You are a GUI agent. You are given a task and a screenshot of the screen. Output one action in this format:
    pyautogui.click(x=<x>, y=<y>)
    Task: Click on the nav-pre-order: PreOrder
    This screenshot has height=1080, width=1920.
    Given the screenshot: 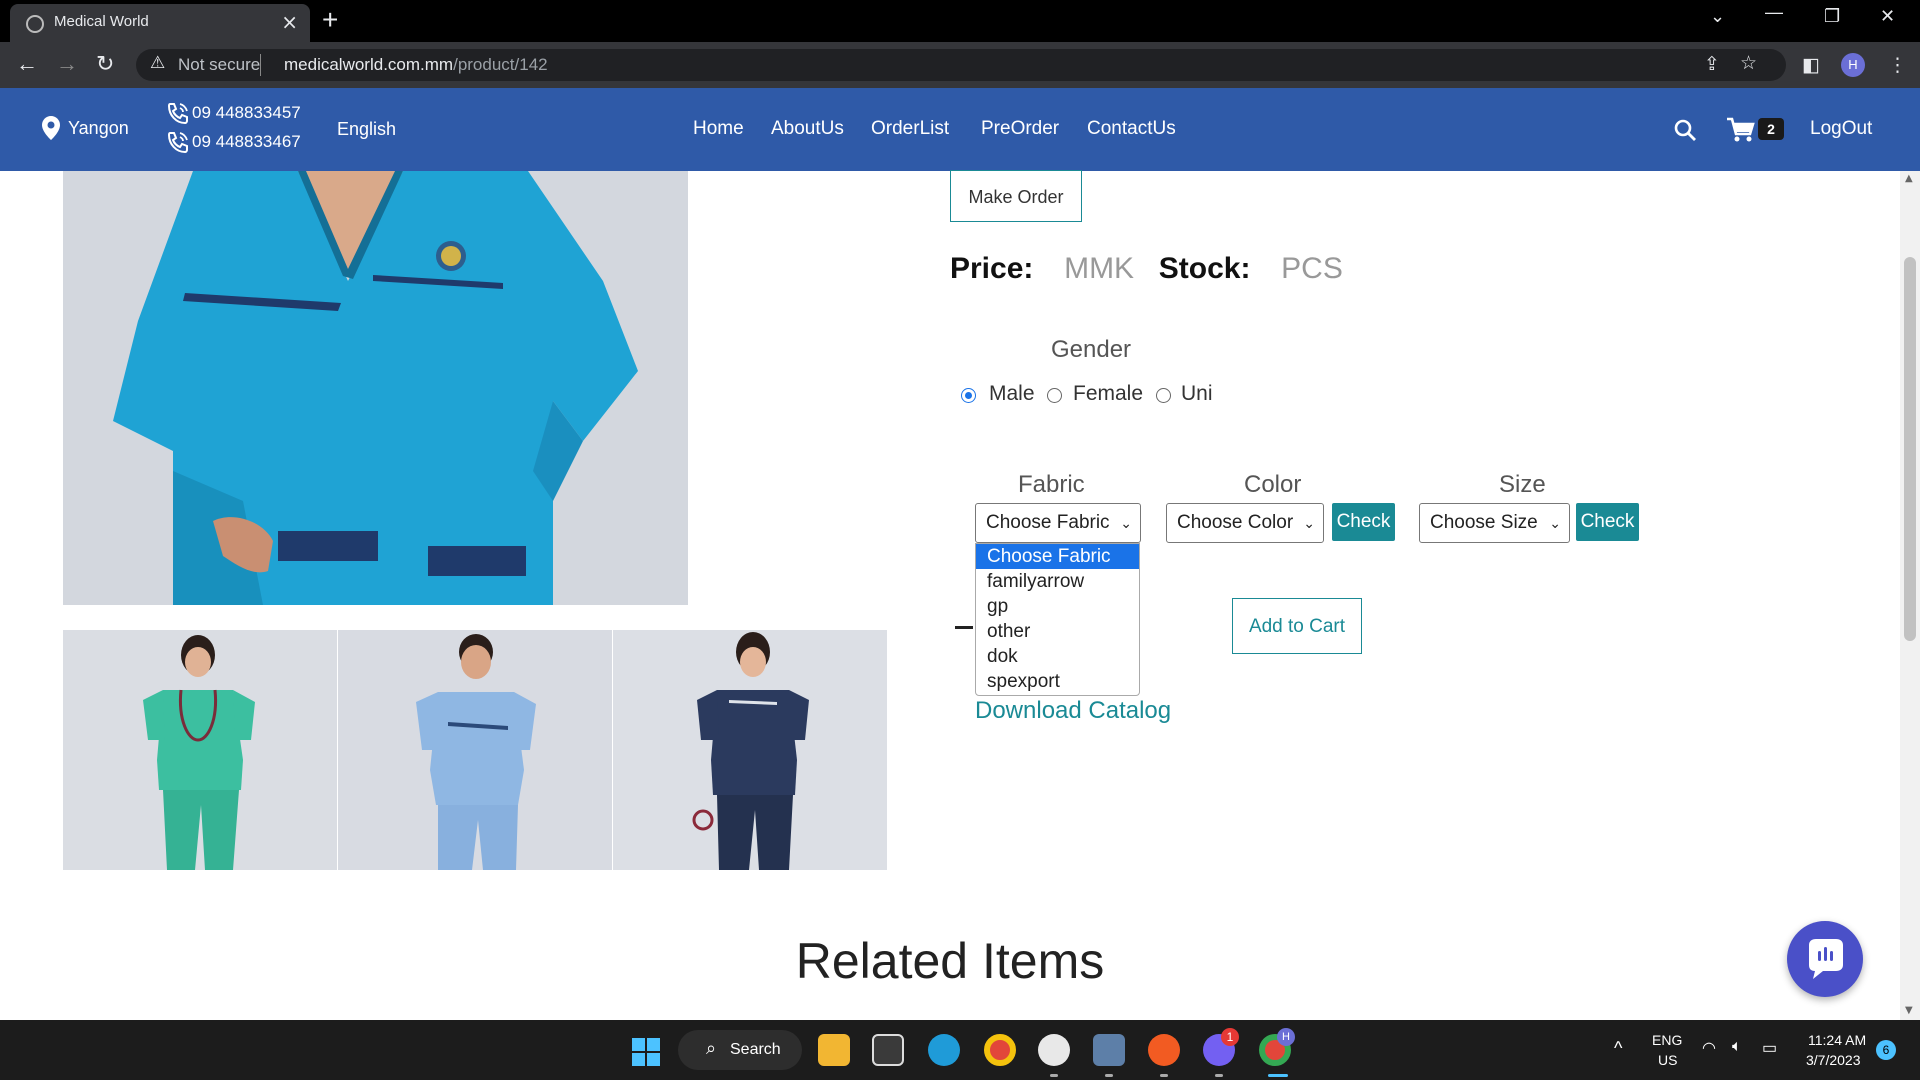 What is the action you would take?
    pyautogui.click(x=1020, y=129)
    